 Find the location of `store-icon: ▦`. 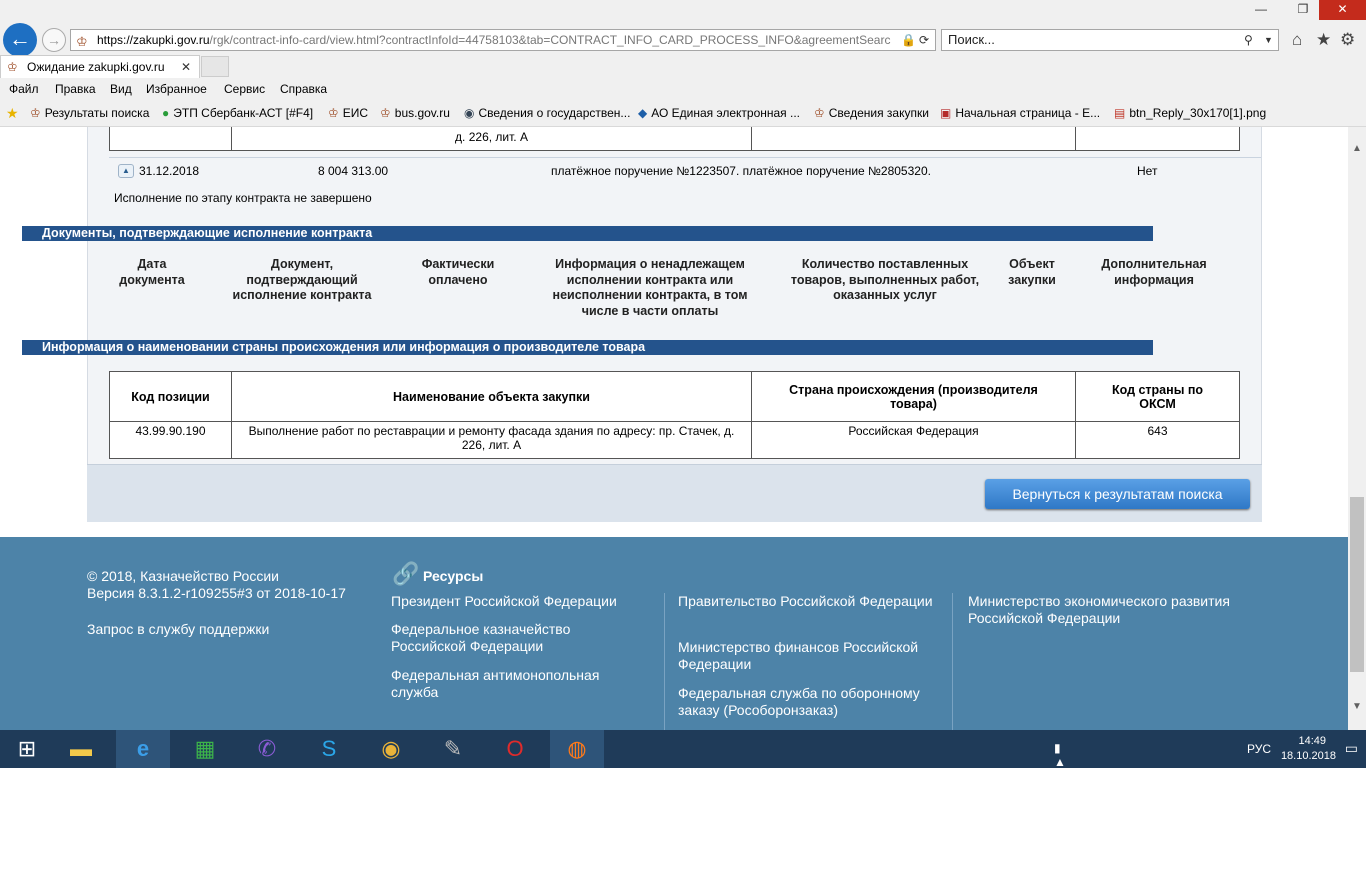

store-icon: ▦ is located at coordinates (205, 749).